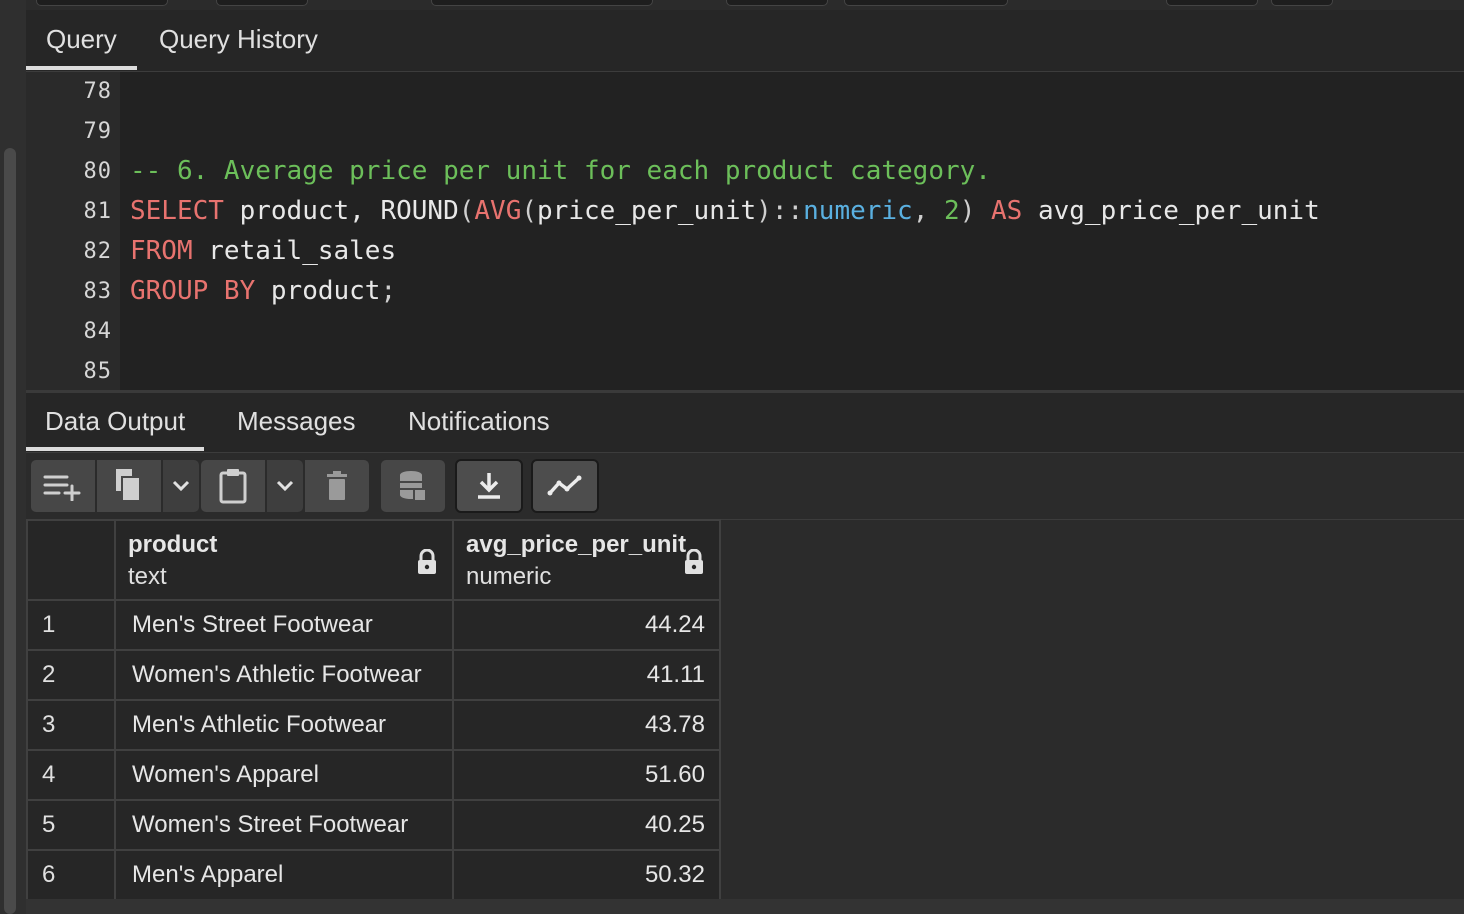  Describe the element at coordinates (71, 825) in the screenshot. I see `row-number: 5` at that location.